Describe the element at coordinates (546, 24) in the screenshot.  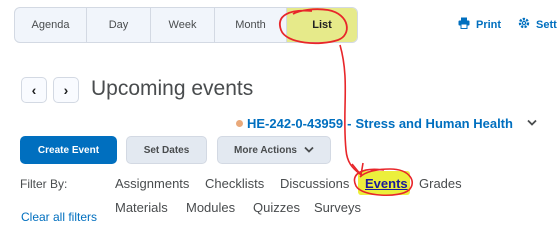
I see `settings-label: Setti` at that location.